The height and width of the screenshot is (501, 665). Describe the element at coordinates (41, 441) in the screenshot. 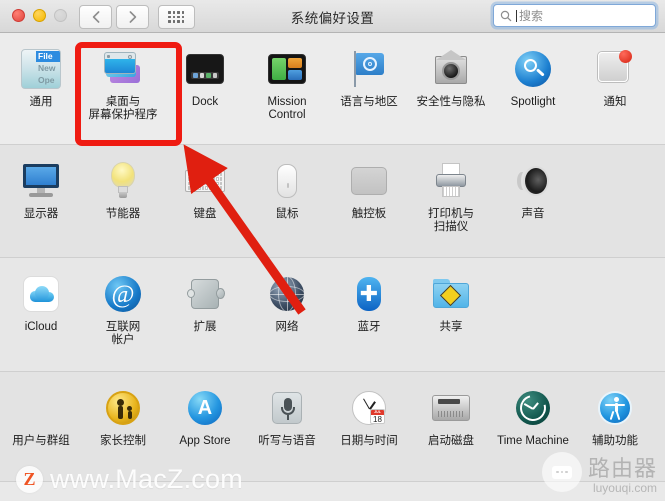

I see `pref-label: 用户与群组` at that location.